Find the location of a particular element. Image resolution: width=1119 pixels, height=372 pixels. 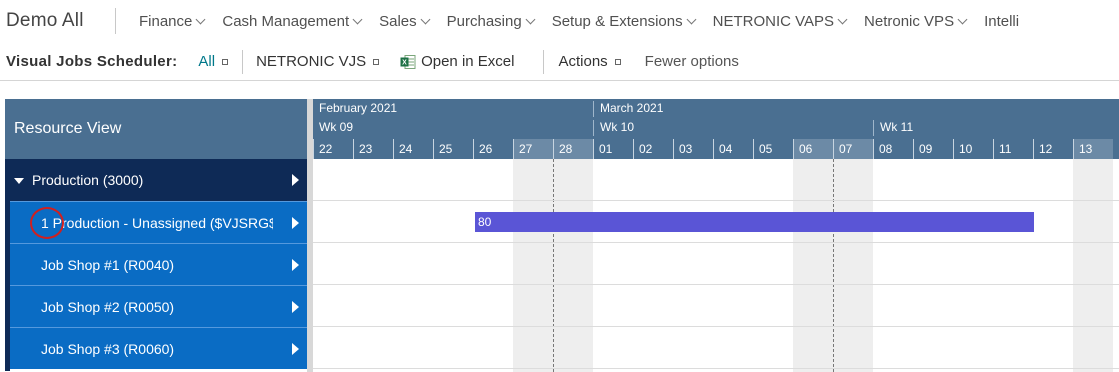

nav-item-label: Setup & Extensions is located at coordinates (617, 21).